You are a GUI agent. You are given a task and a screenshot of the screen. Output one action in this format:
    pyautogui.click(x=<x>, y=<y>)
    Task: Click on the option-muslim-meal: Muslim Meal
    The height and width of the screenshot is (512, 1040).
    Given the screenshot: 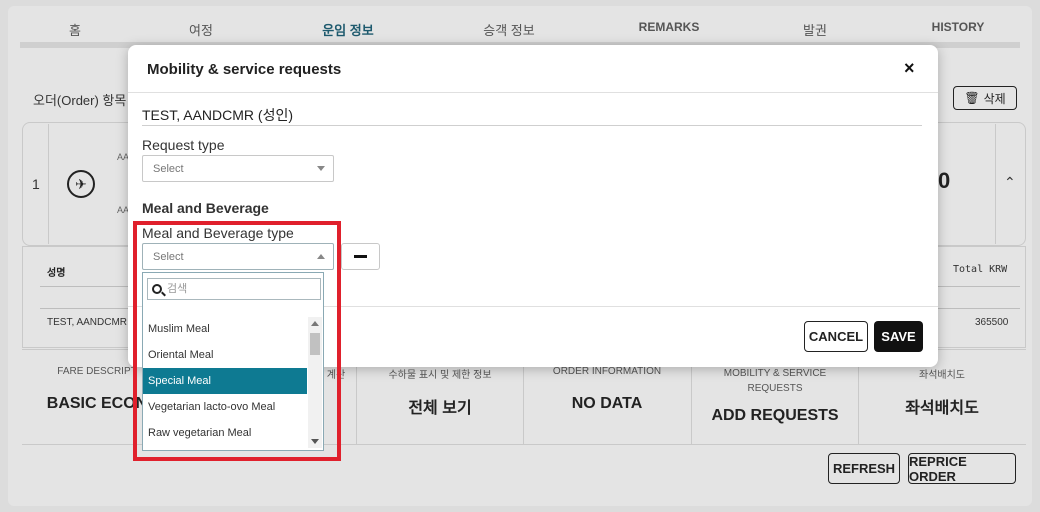 What is the action you would take?
    pyautogui.click(x=225, y=329)
    